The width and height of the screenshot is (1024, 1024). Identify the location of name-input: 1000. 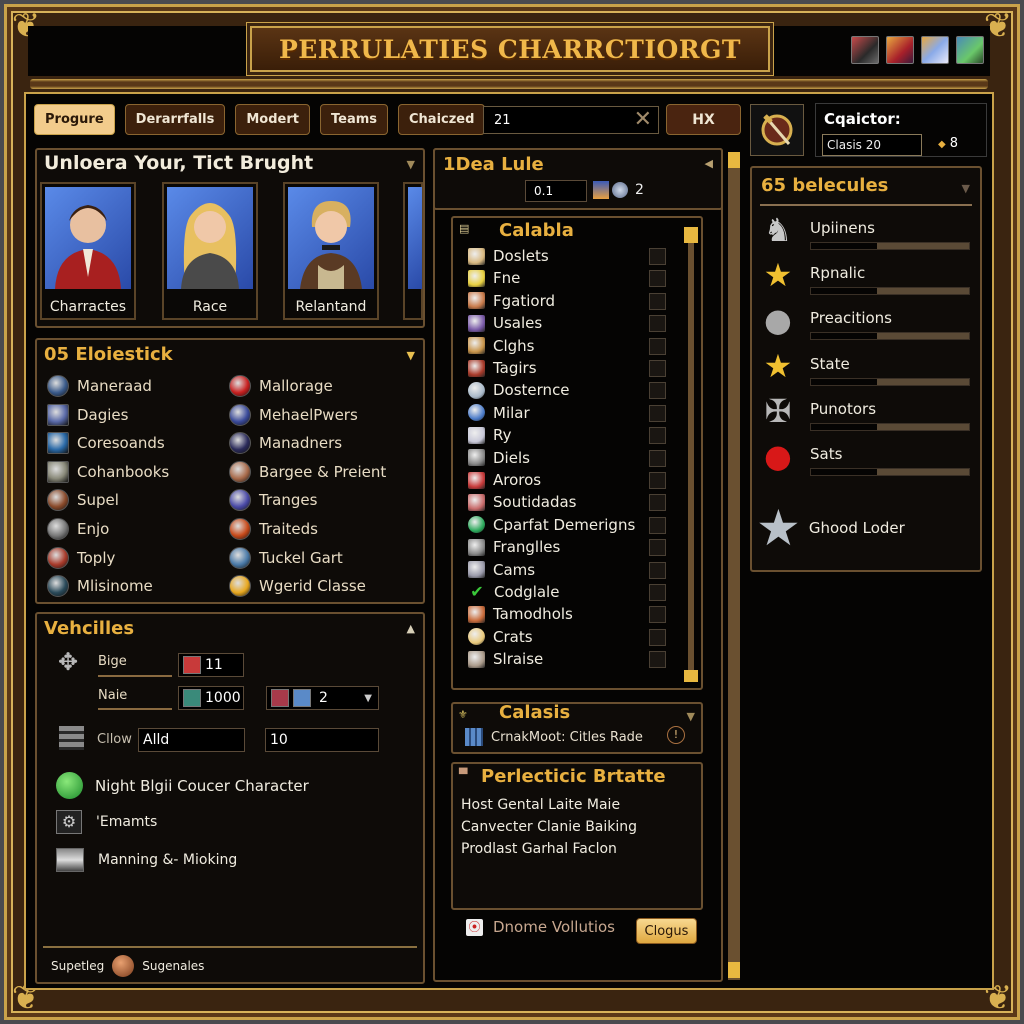
(211, 698).